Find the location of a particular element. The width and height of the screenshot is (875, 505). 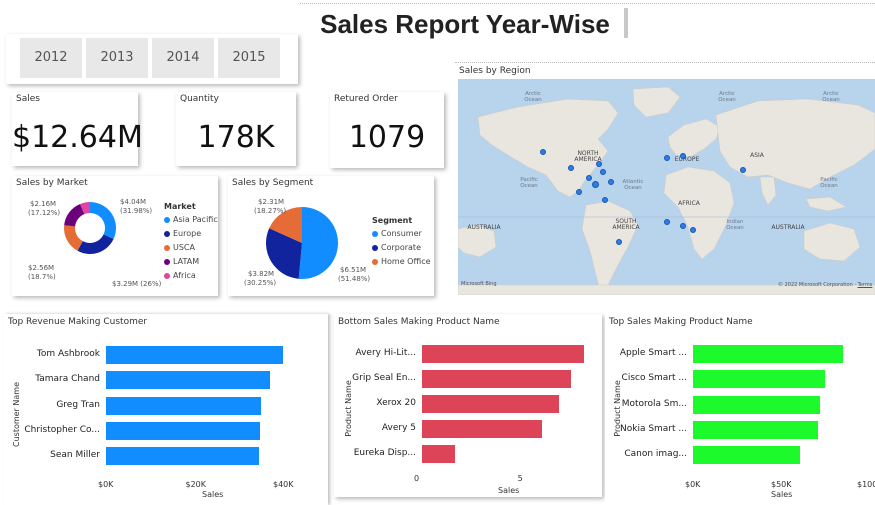

year-button-2012: 2012 is located at coordinates (51, 58).